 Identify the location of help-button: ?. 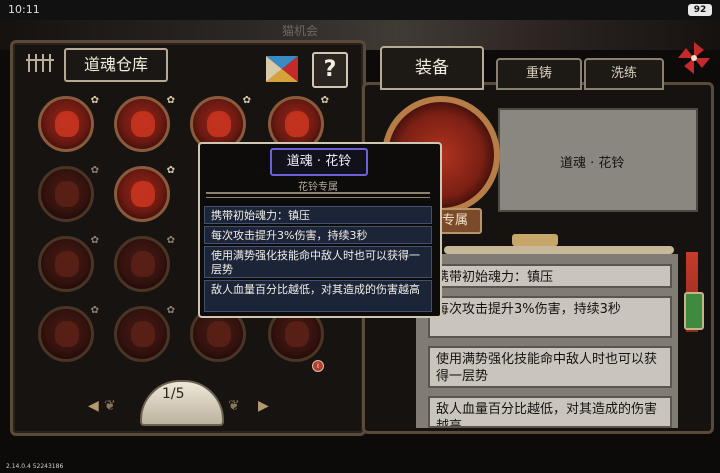
(330, 70).